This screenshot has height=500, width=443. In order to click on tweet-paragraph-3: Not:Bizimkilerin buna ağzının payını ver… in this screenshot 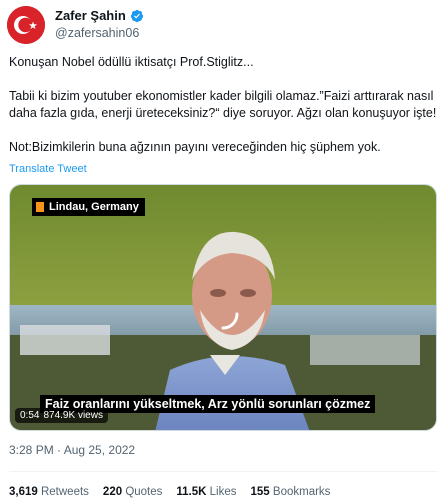, I will do `click(195, 147)`.